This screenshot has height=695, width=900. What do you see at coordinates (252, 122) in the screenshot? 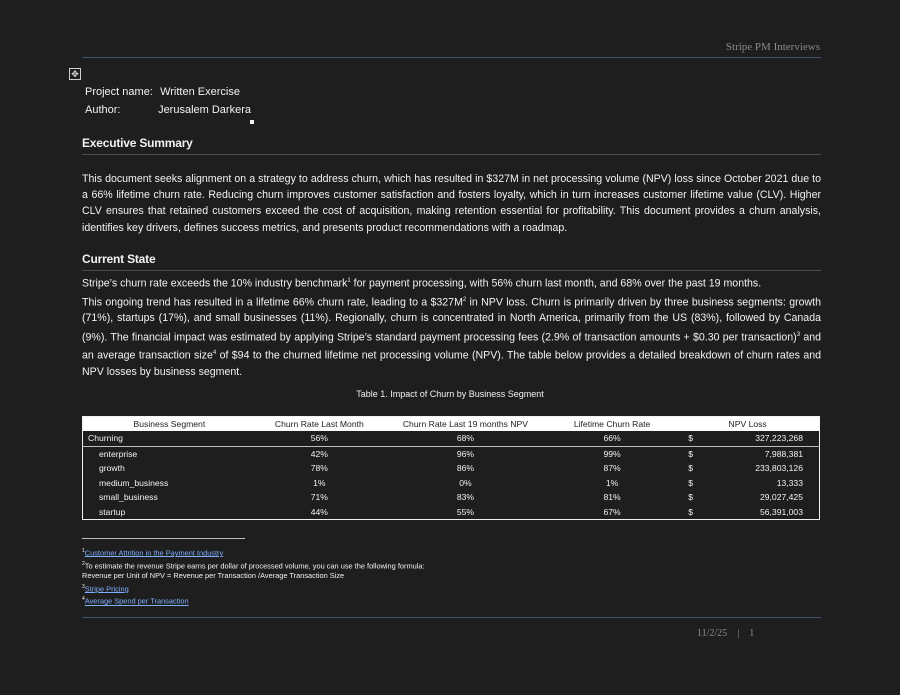
I see `table-resize-handle` at bounding box center [252, 122].